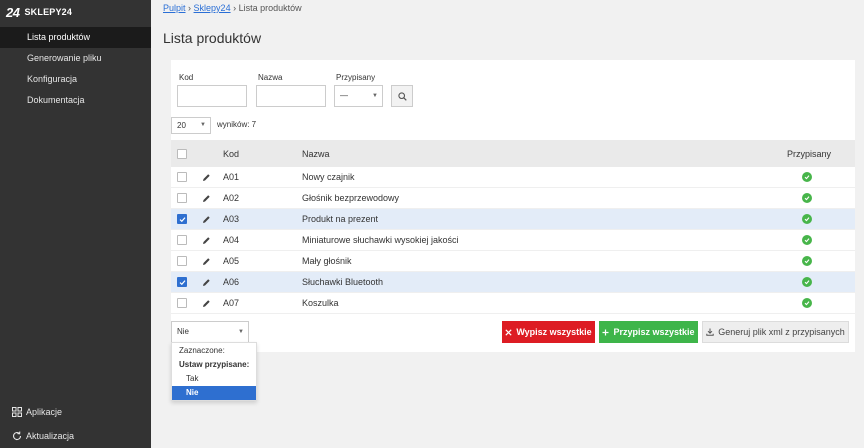 This screenshot has width=864, height=448. What do you see at coordinates (191, 125) in the screenshot?
I see `per-page-select: 20 ▼` at bounding box center [191, 125].